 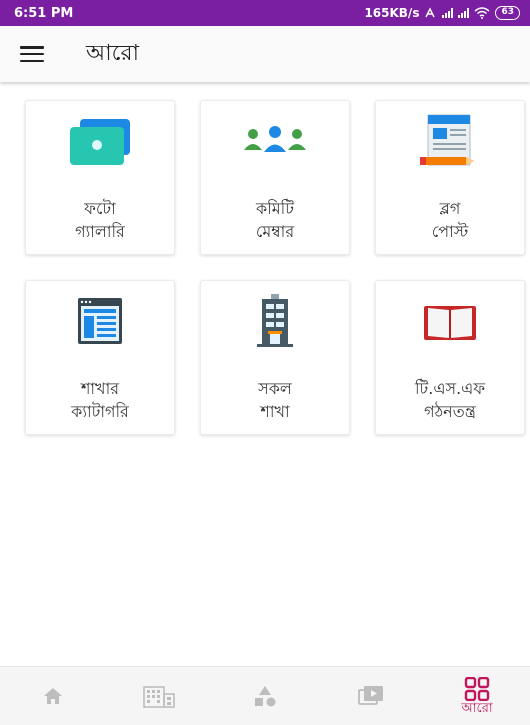 I want to click on more-grid-icon, so click(x=477, y=688).